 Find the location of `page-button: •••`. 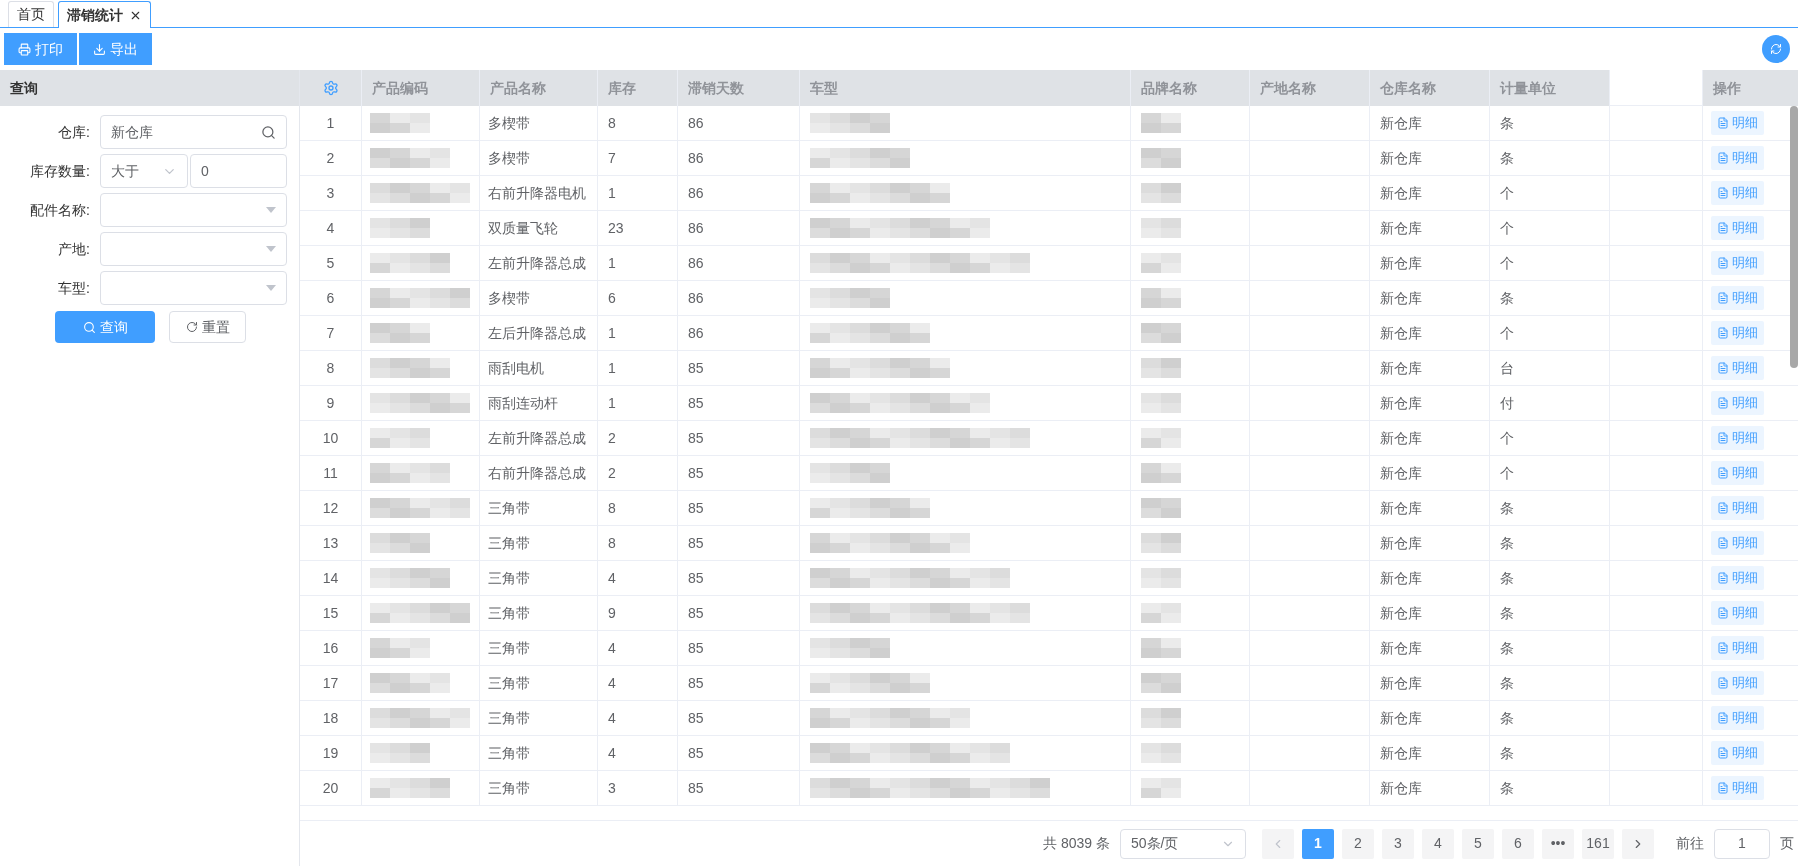

page-button: ••• is located at coordinates (1558, 843).